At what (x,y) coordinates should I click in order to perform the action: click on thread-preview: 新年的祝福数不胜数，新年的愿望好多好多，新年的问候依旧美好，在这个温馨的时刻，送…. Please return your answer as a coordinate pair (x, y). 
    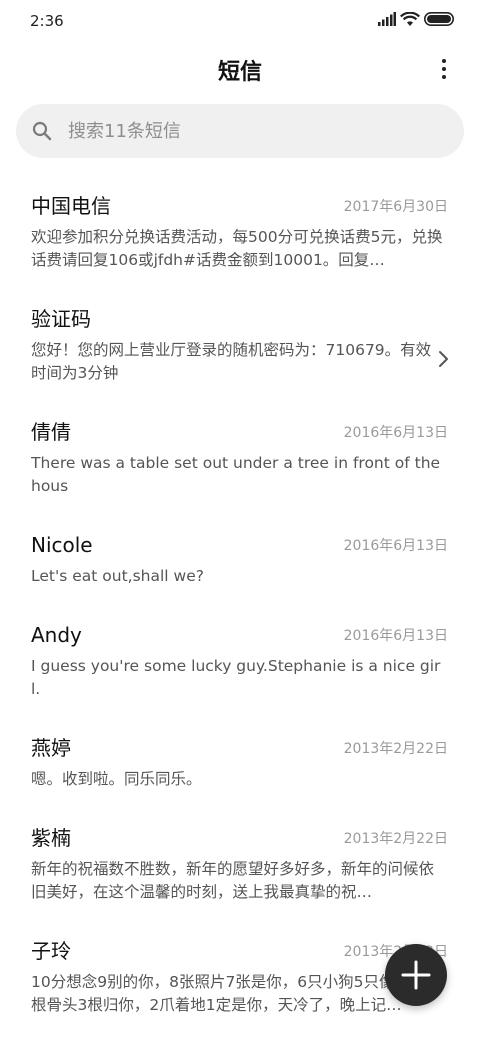
    Looking at the image, I should click on (233, 880).